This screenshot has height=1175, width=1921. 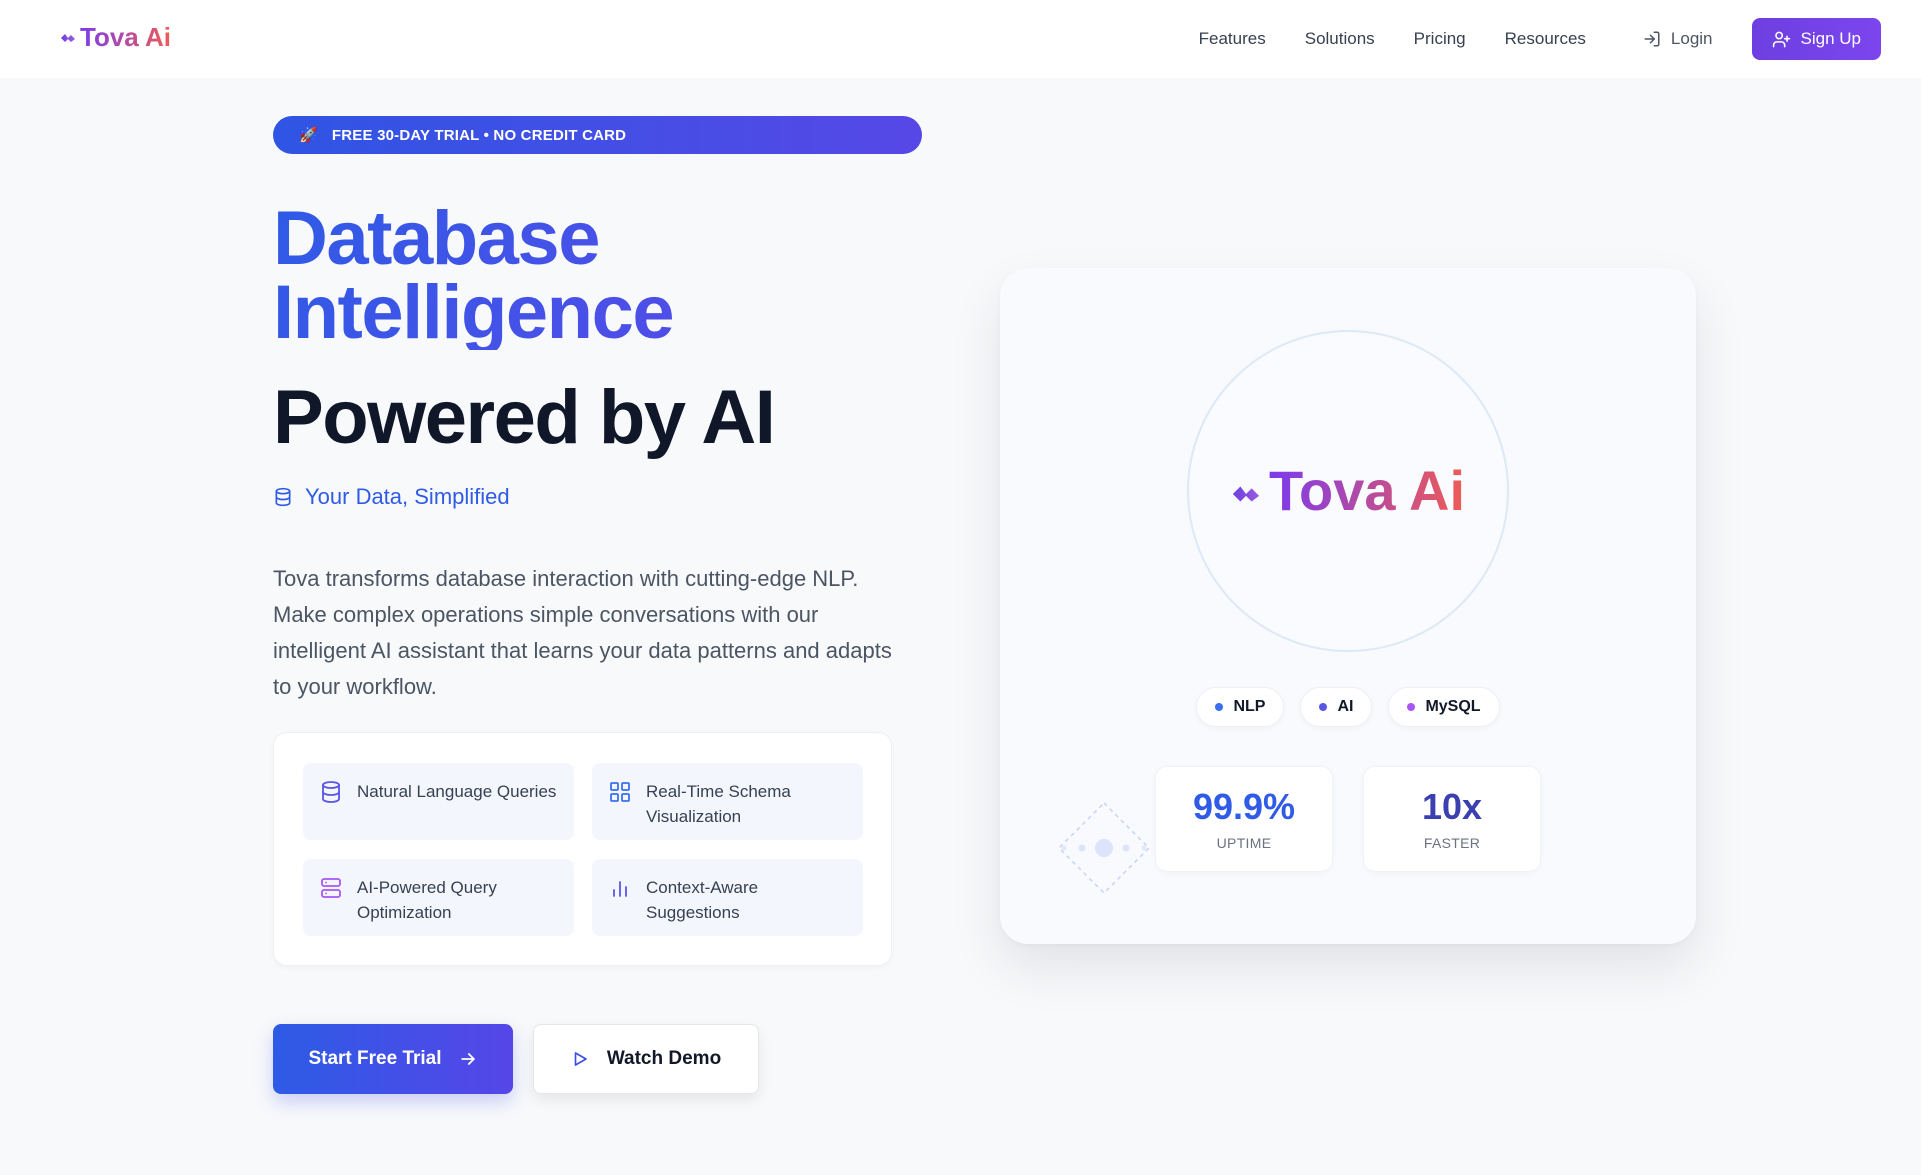 I want to click on tagline-text: Your Data, Simplified, so click(x=407, y=496).